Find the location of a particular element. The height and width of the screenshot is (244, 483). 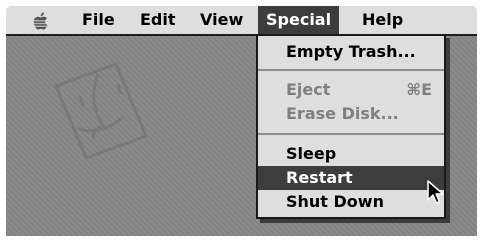

menu-edit: Edit is located at coordinates (158, 20).